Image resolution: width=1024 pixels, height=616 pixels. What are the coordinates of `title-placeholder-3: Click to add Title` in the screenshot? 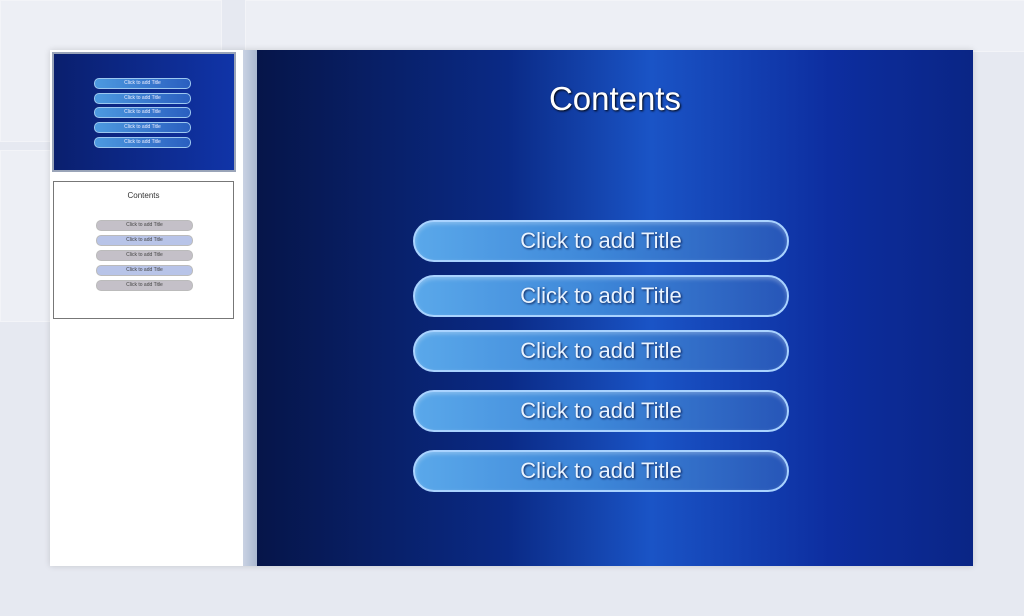 It's located at (601, 351).